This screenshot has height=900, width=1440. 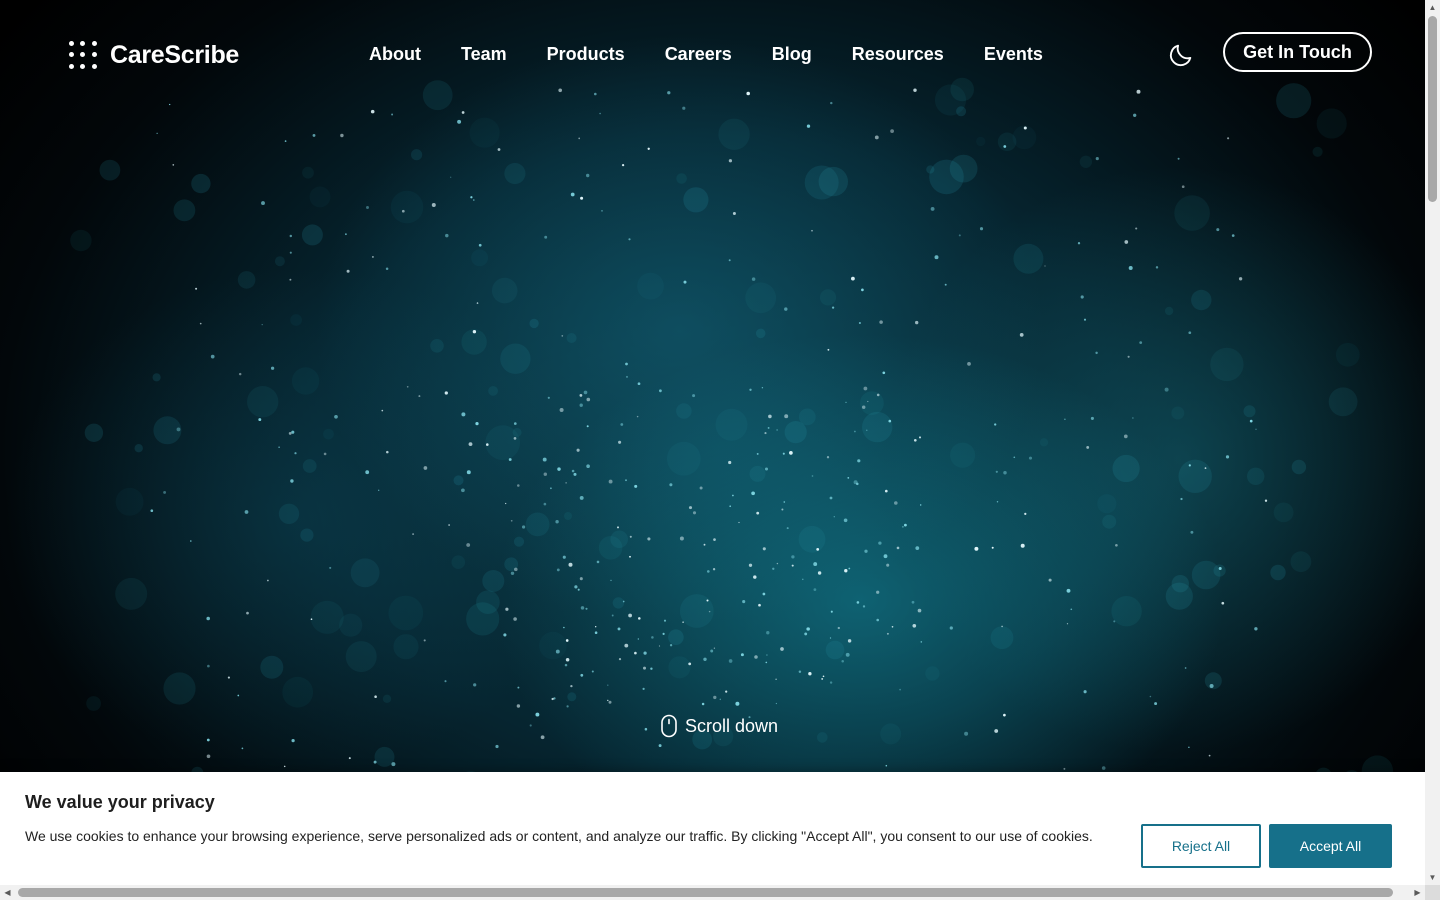 I want to click on brand-logo: CareScribe, so click(x=152, y=55).